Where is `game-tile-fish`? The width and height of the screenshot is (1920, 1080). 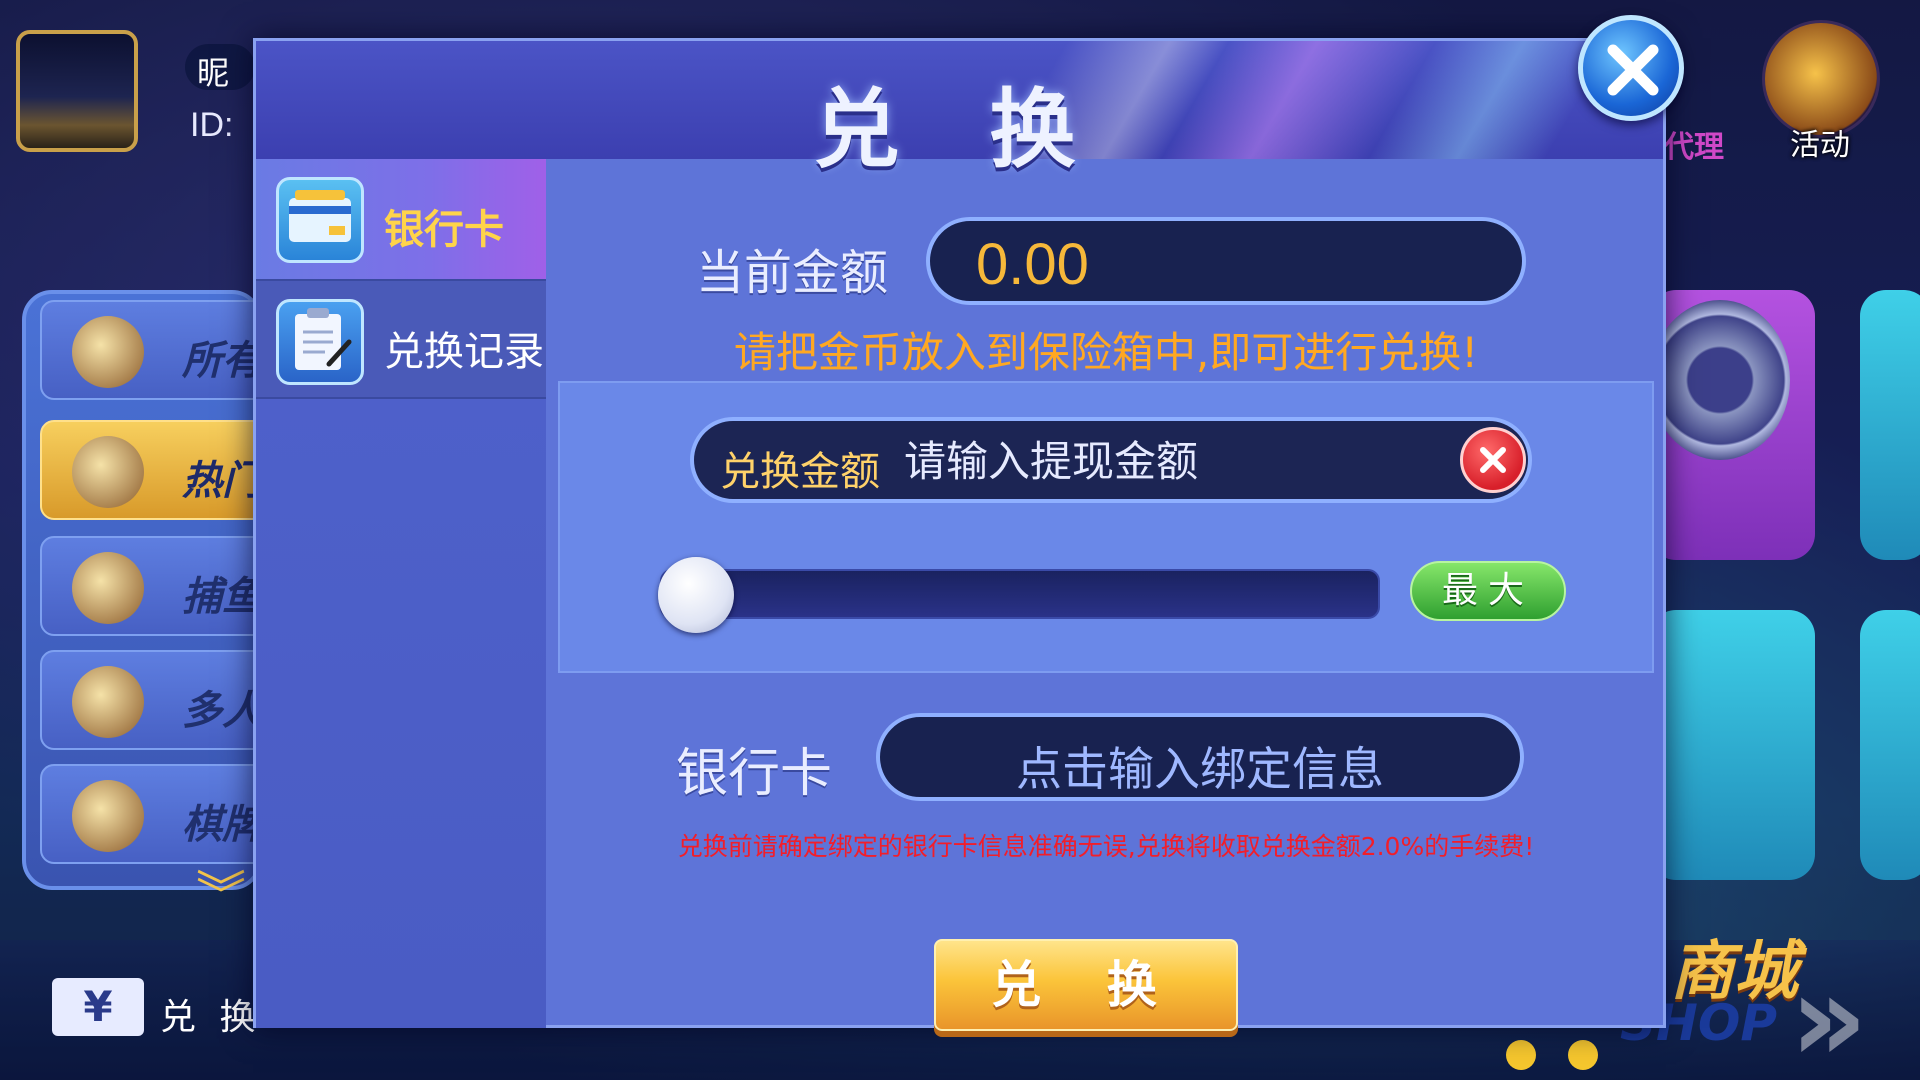 game-tile-fish is located at coordinates (1732, 745).